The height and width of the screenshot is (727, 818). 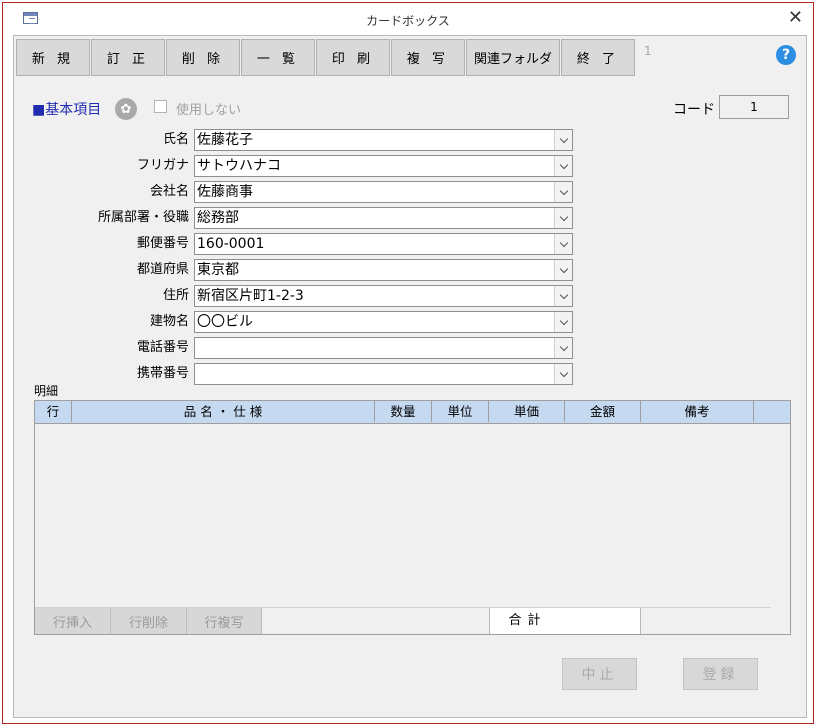 What do you see at coordinates (175, 295) in the screenshot?
I see `address-label: 住所` at bounding box center [175, 295].